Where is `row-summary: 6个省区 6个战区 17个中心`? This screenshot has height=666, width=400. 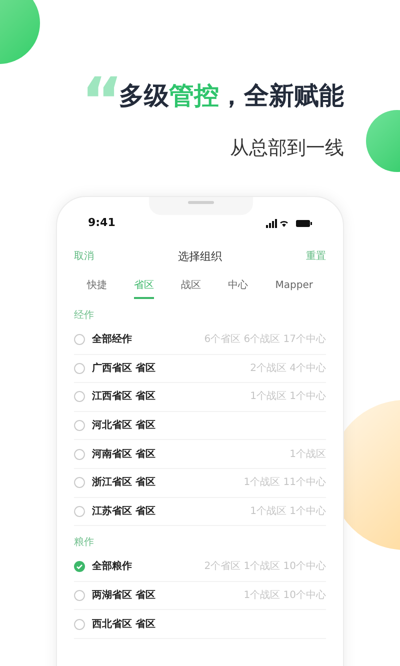
row-summary: 6个省区 6个战区 17个中心 is located at coordinates (265, 340).